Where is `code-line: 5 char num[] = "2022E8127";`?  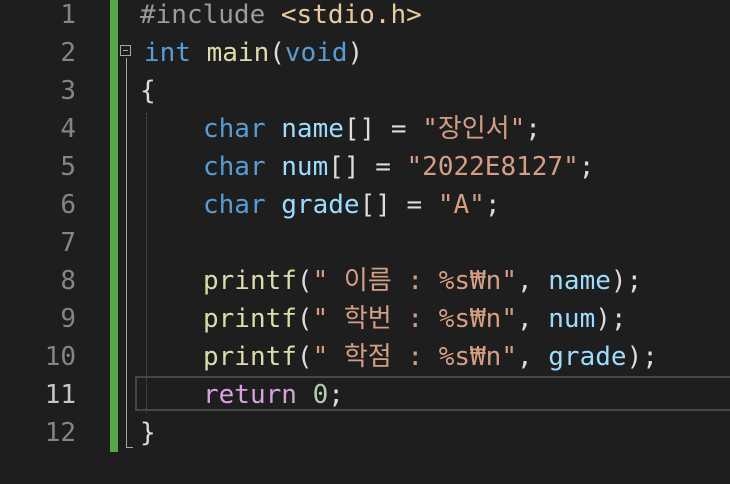 code-line: 5 char num[] = "2022E8127"; is located at coordinates (365, 168).